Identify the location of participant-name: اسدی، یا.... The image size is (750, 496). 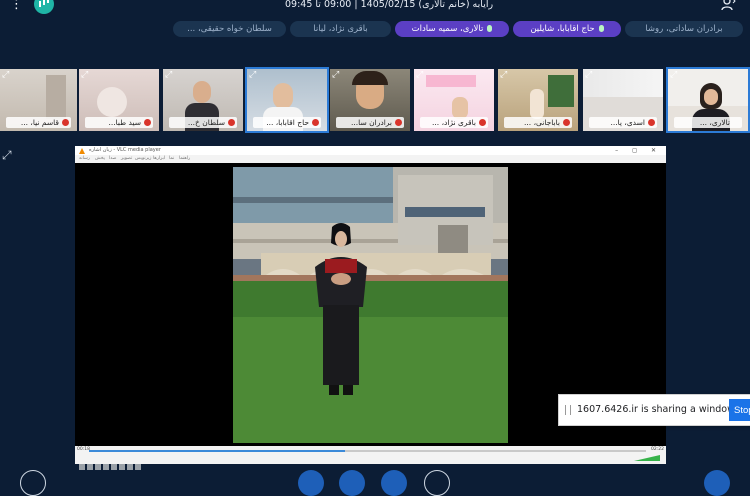
(623, 122).